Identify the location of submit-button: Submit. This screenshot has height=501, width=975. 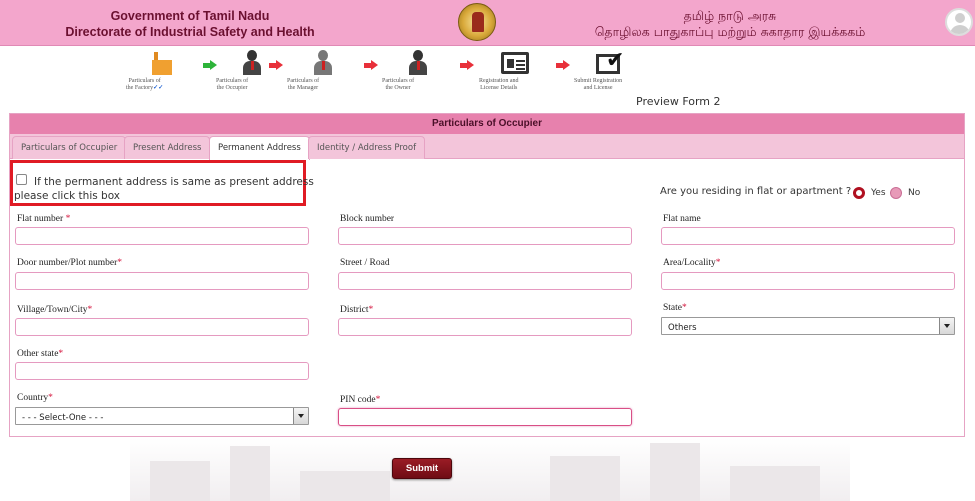
(422, 468).